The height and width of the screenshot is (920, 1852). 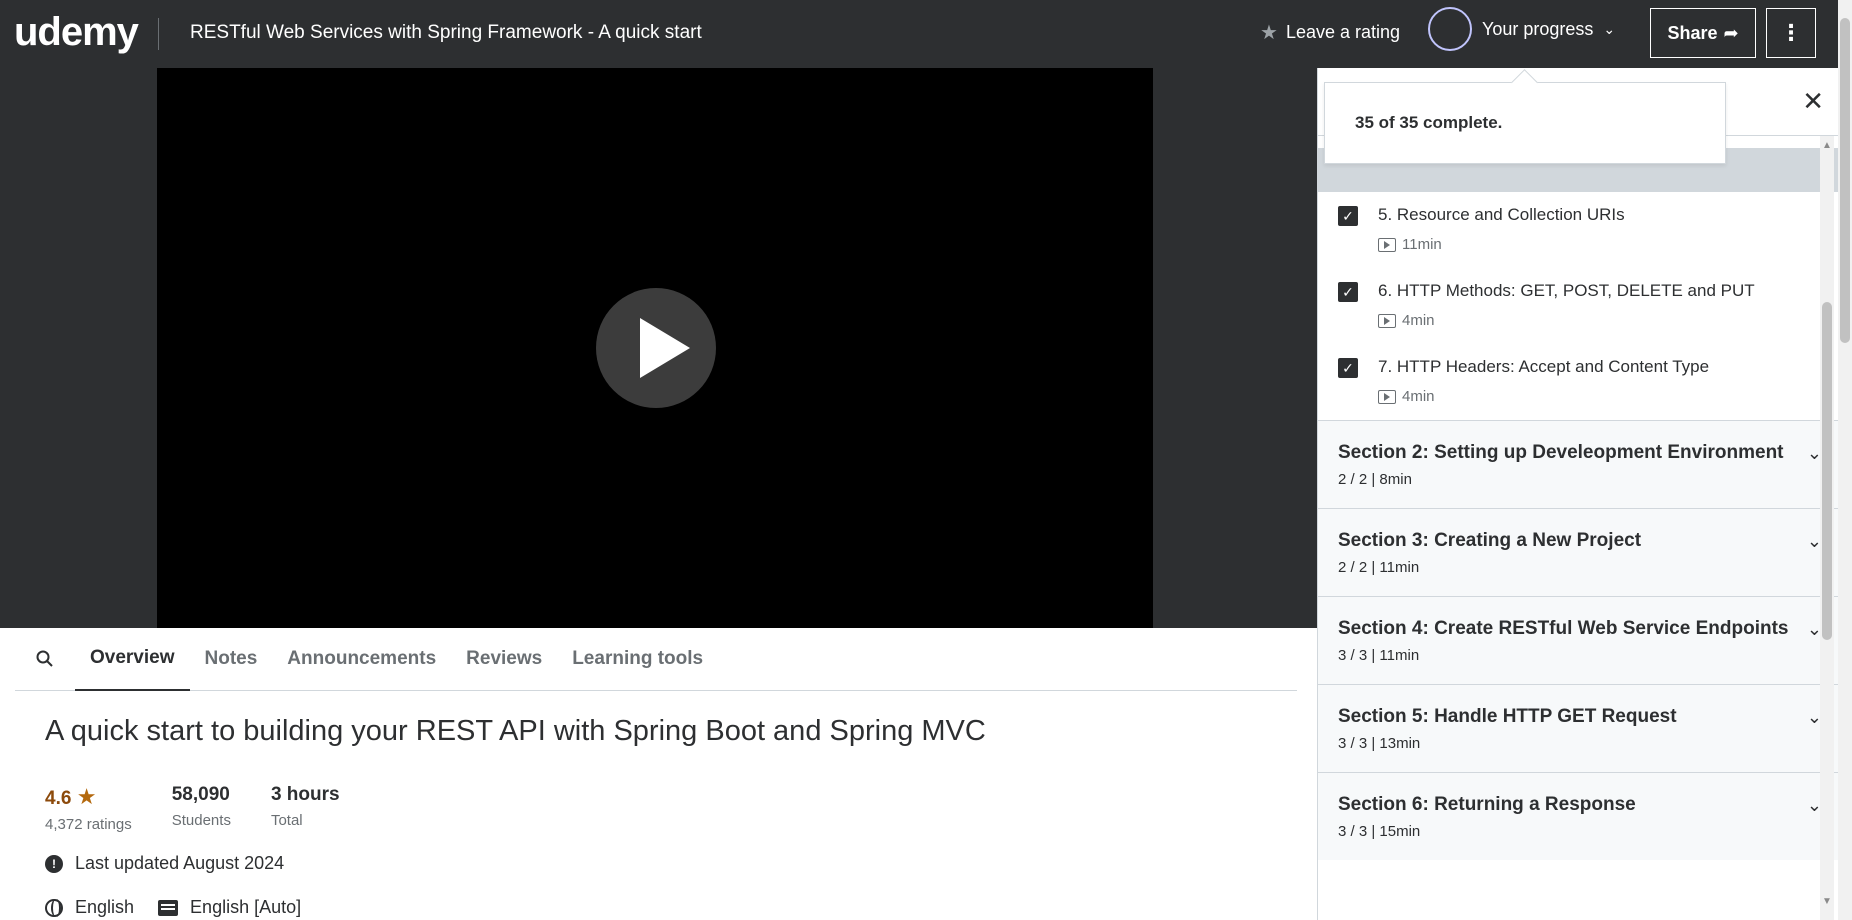 What do you see at coordinates (1813, 101) in the screenshot?
I see `close-icon: ✕` at bounding box center [1813, 101].